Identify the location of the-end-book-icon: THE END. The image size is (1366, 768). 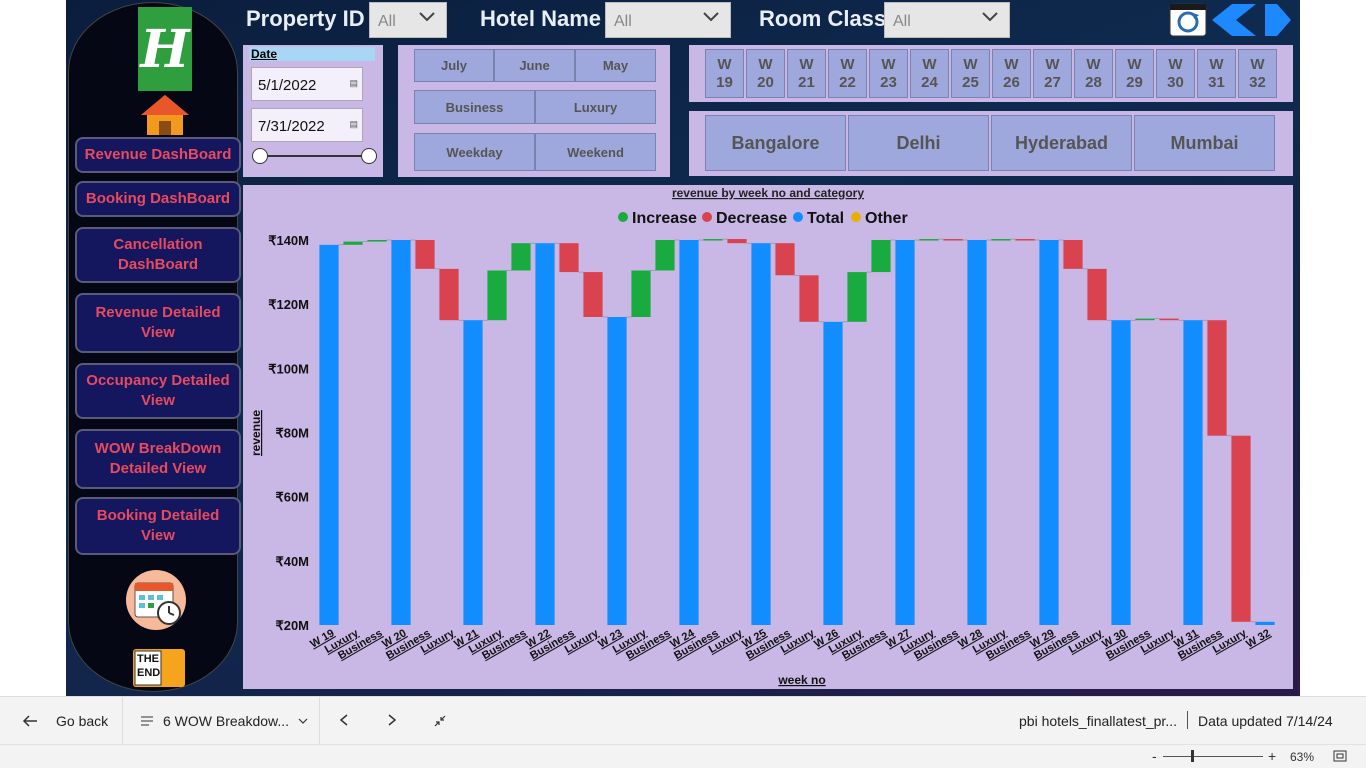
(159, 668).